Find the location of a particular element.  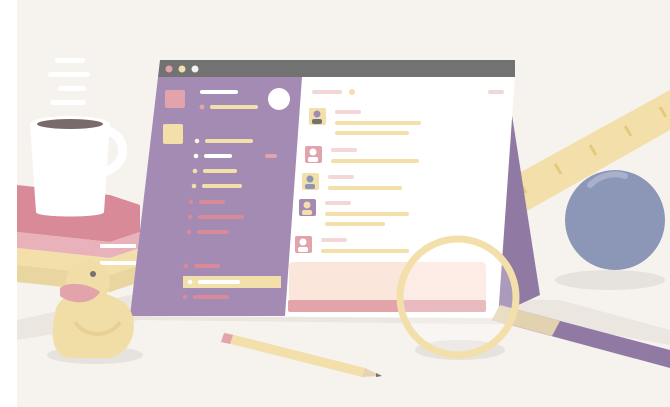

close-dot-icon is located at coordinates (169, 69).